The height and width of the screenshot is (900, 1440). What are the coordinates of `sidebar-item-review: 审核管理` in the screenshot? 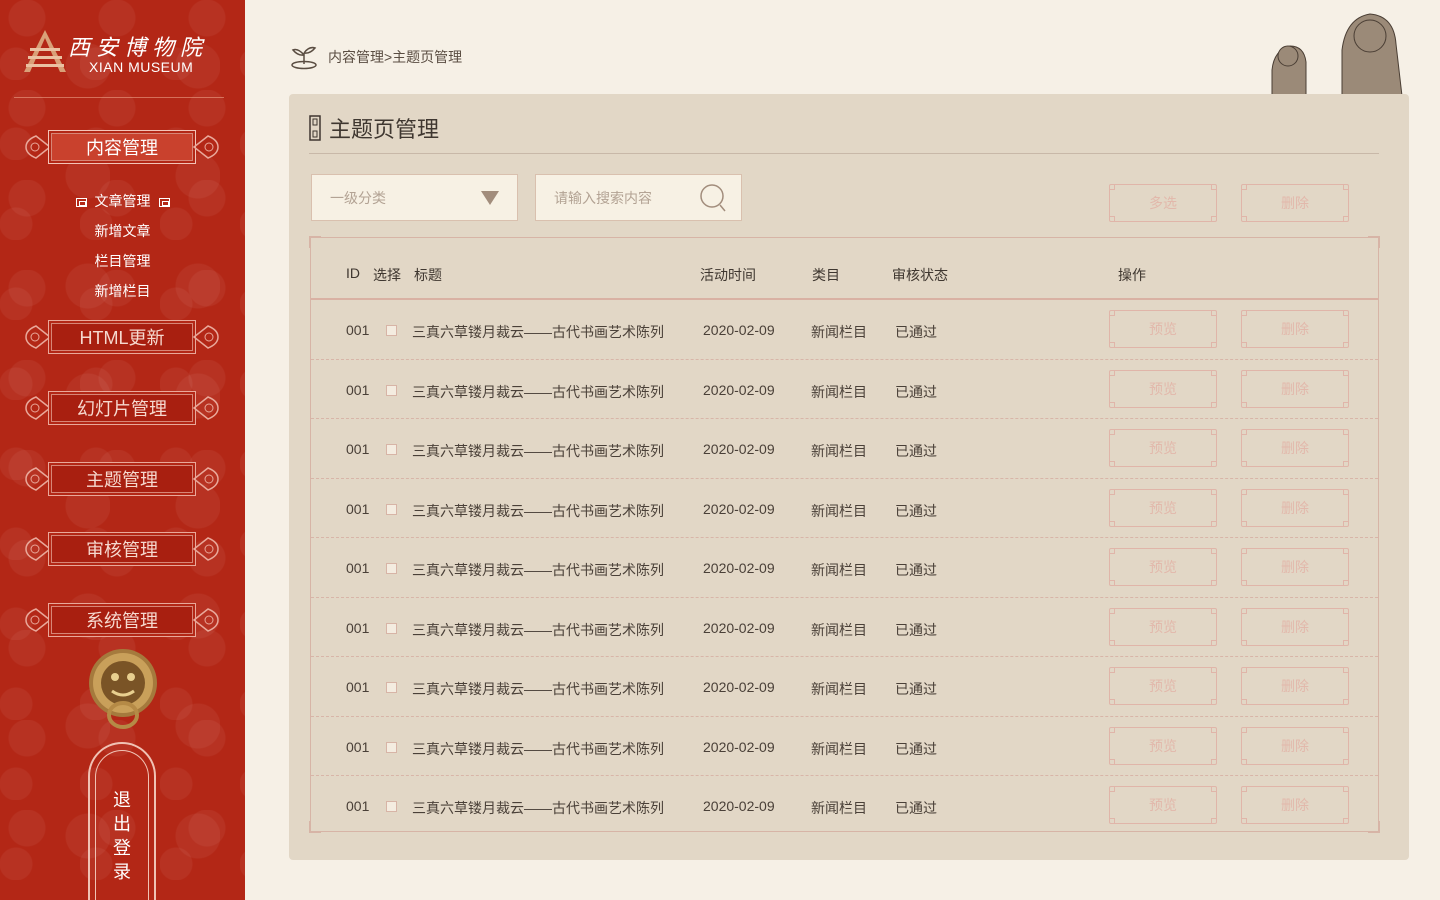 It's located at (122, 549).